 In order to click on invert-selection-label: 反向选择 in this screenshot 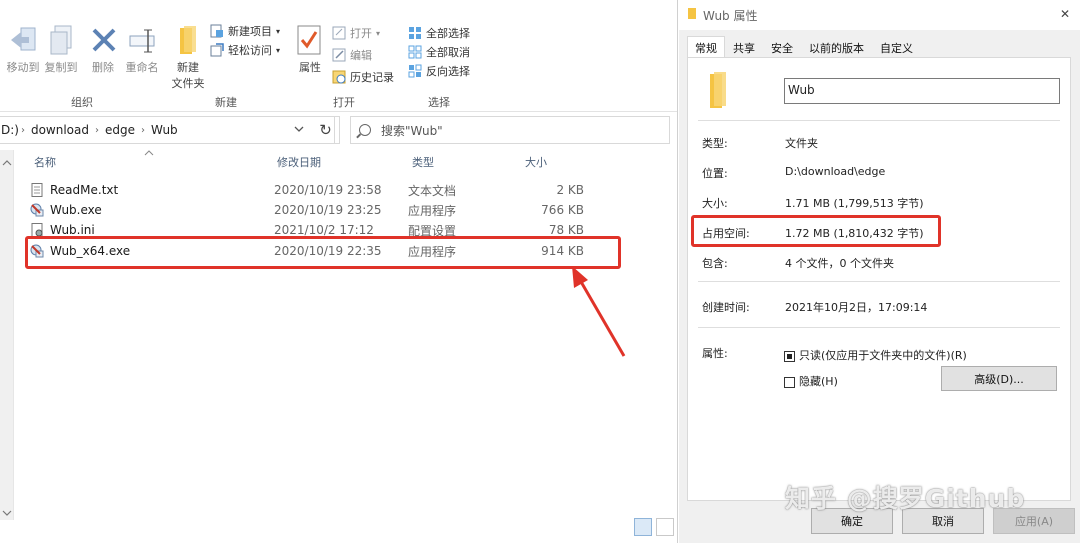, I will do `click(448, 71)`.